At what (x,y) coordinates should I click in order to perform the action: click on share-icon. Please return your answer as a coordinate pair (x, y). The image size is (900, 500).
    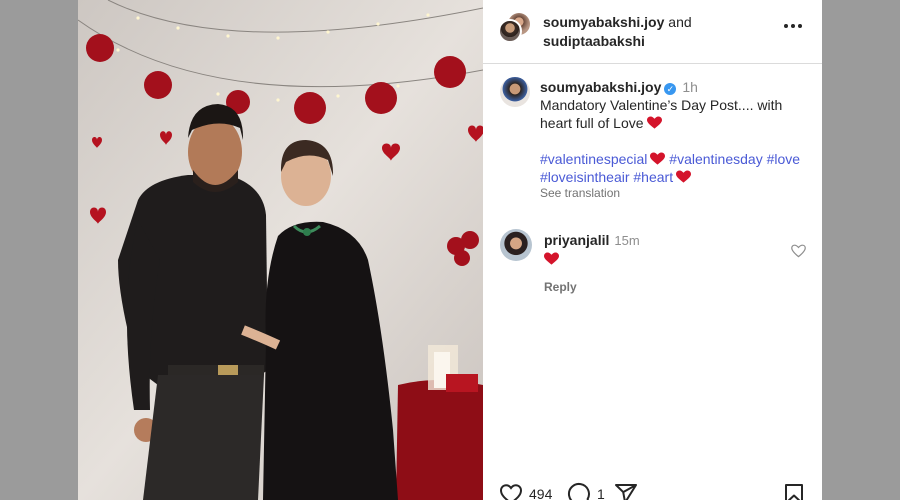
    Looking at the image, I should click on (626, 491).